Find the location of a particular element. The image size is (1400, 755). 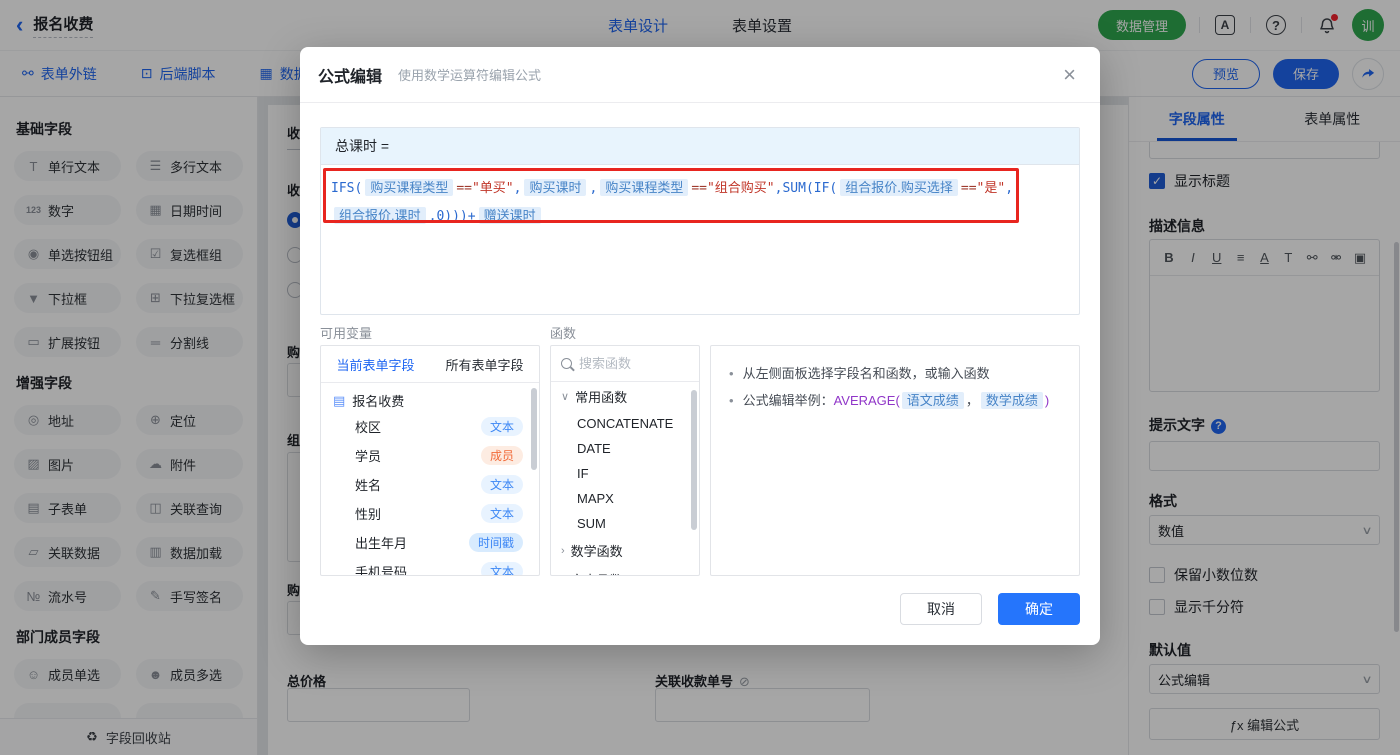

formula-field-token: 语文成绩 is located at coordinates (932, 400).